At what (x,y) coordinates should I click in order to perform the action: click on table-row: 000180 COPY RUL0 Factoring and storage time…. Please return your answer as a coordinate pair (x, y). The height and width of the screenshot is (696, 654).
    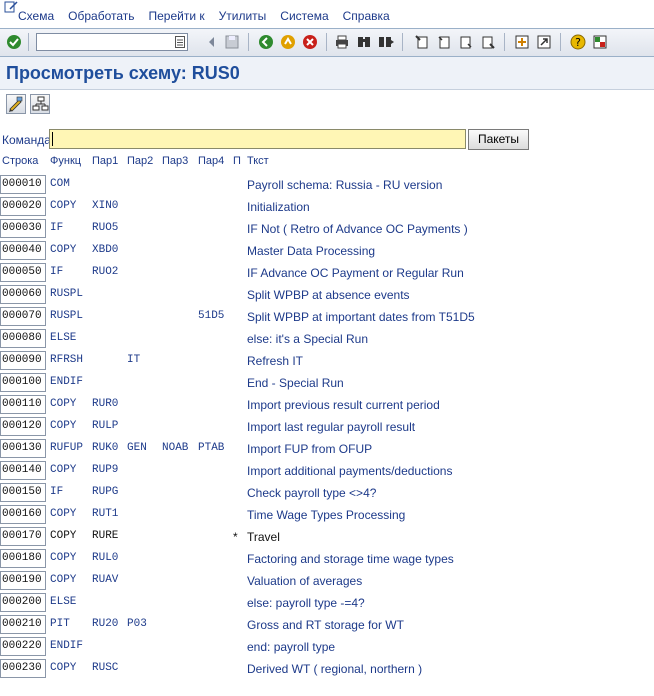
    Looking at the image, I should click on (327, 559).